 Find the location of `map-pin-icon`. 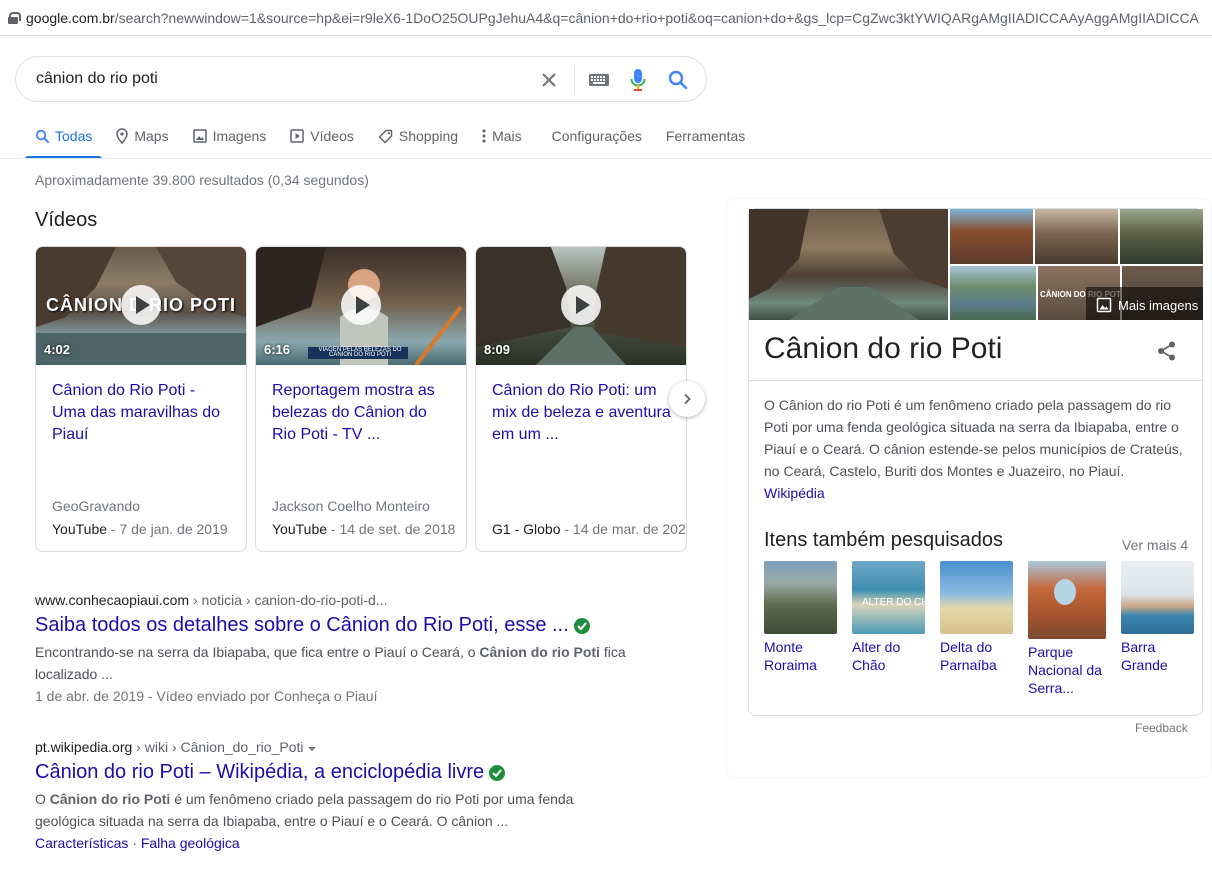

map-pin-icon is located at coordinates (122, 136).